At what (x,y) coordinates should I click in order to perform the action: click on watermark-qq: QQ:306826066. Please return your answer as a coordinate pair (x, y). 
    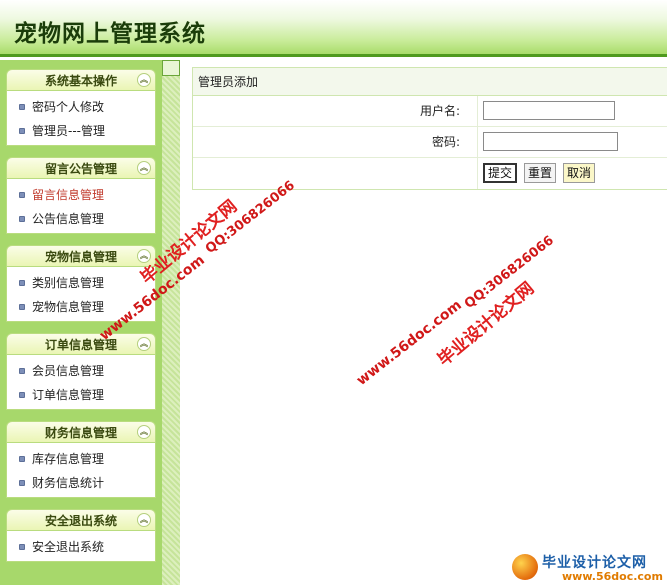
    Looking at the image, I should click on (509, 272).